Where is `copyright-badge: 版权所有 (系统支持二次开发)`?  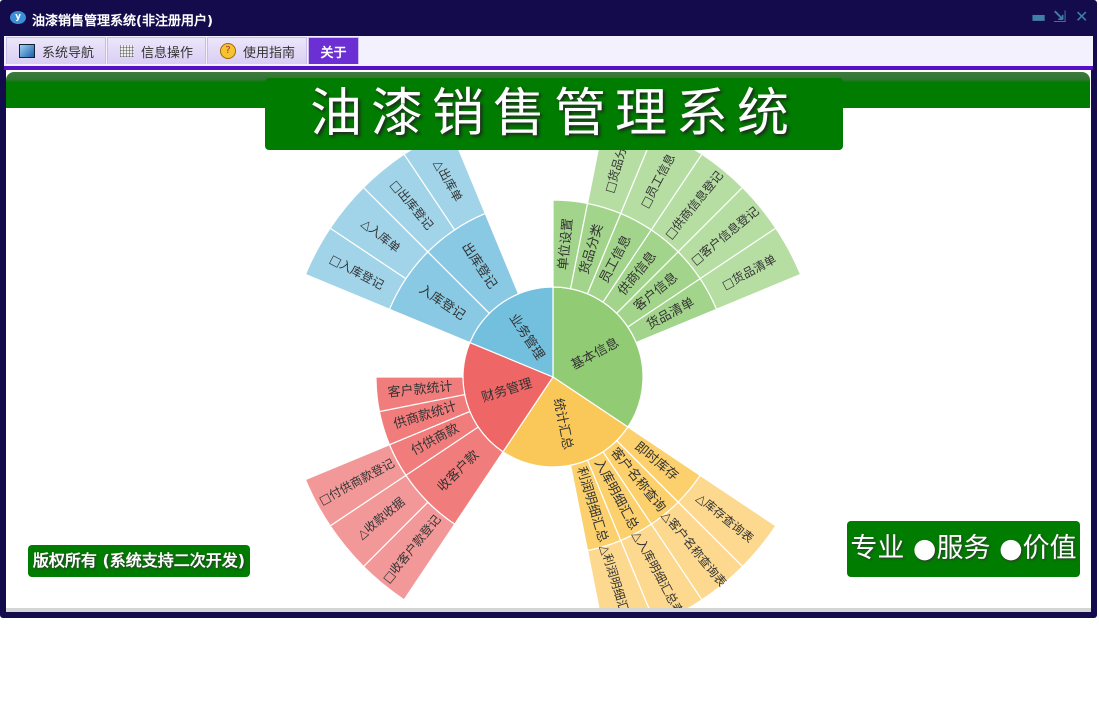 copyright-badge: 版权所有 (系统支持二次开发) is located at coordinates (139, 561).